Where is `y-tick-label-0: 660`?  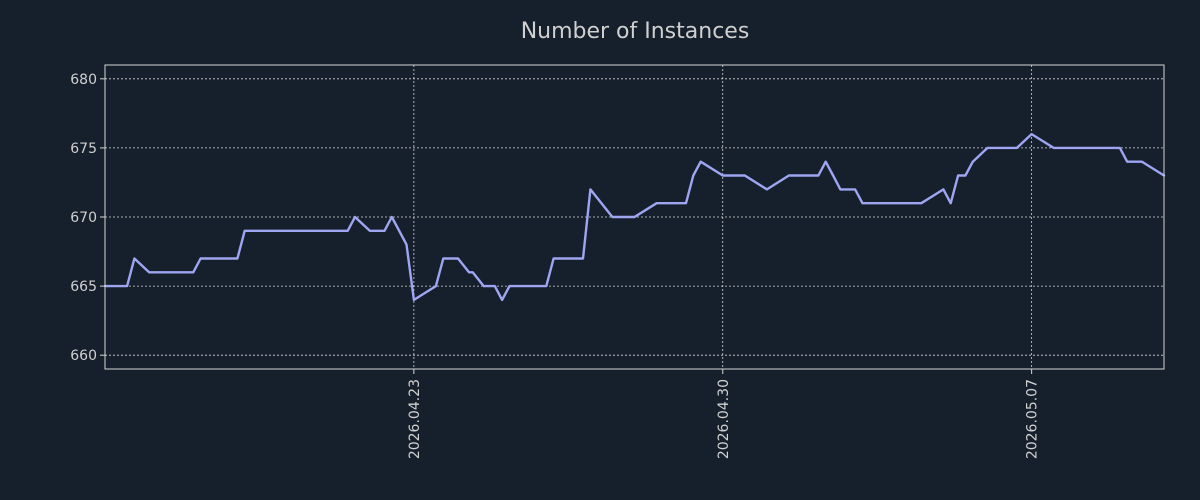 y-tick-label-0: 660 is located at coordinates (83, 356).